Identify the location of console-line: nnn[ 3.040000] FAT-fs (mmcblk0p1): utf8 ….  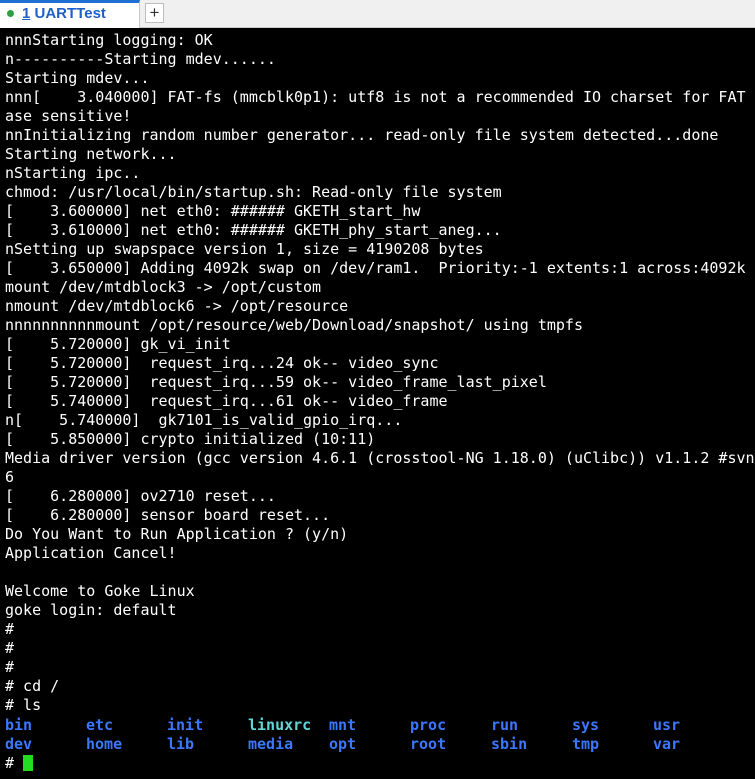
(380, 97).